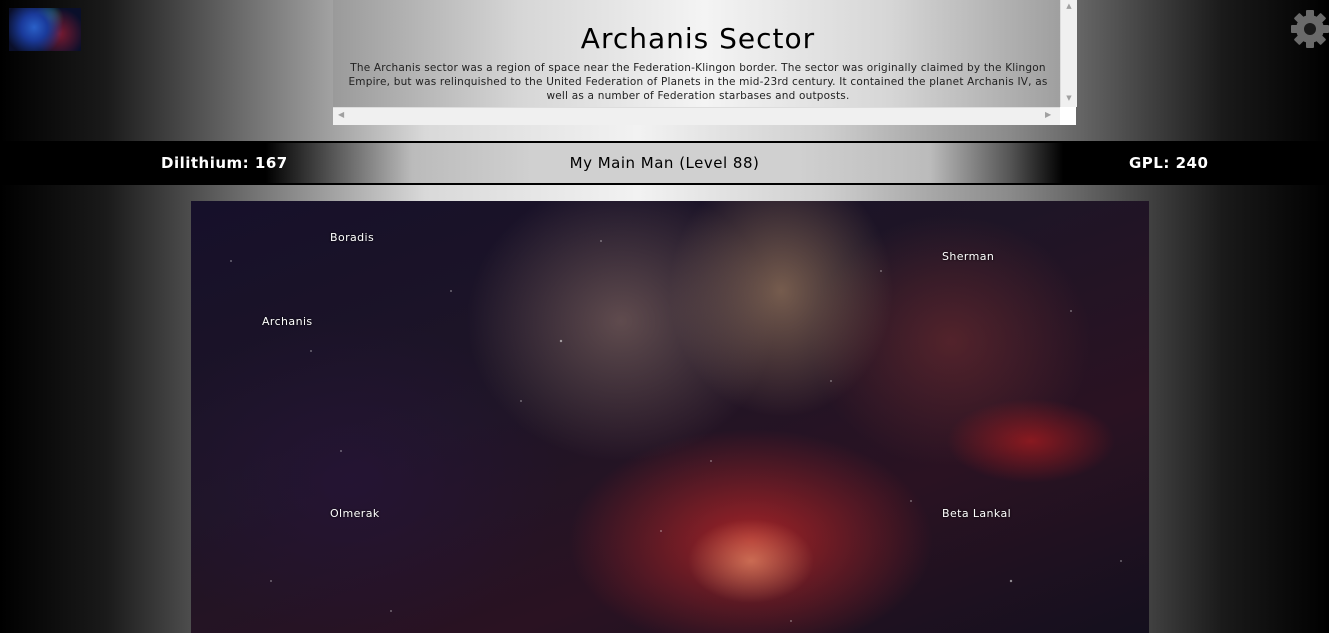 The image size is (1329, 633). Describe the element at coordinates (1068, 116) in the screenshot. I see `scroll-corner` at that location.